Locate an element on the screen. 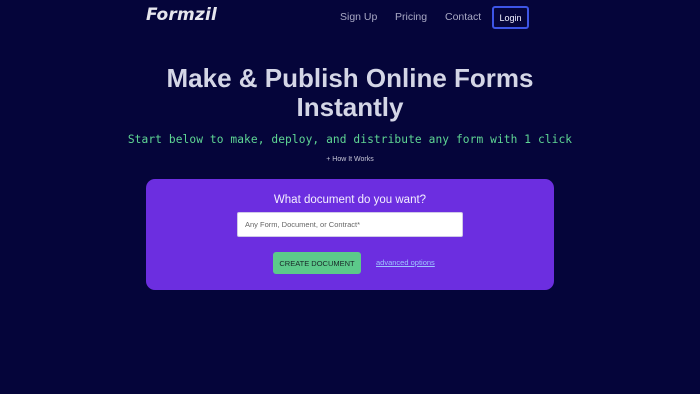 Image resolution: width=700 pixels, height=394 pixels. create-document-button: CREATE DOCUMENT is located at coordinates (317, 263).